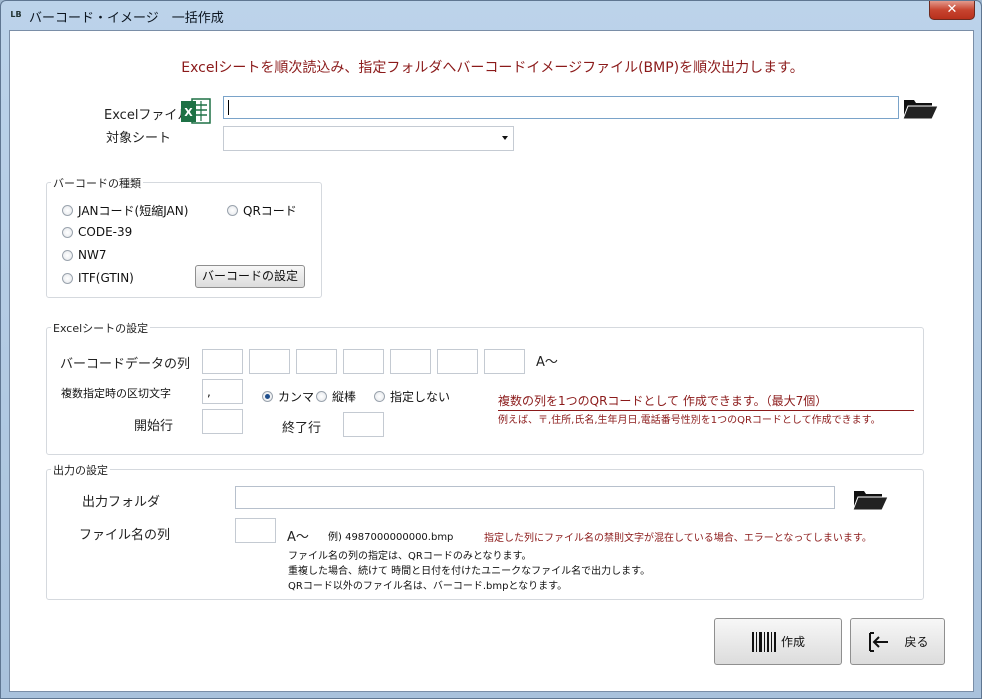 The height and width of the screenshot is (699, 982). I want to click on radio-delim-comma-label: カンマ, so click(296, 397).